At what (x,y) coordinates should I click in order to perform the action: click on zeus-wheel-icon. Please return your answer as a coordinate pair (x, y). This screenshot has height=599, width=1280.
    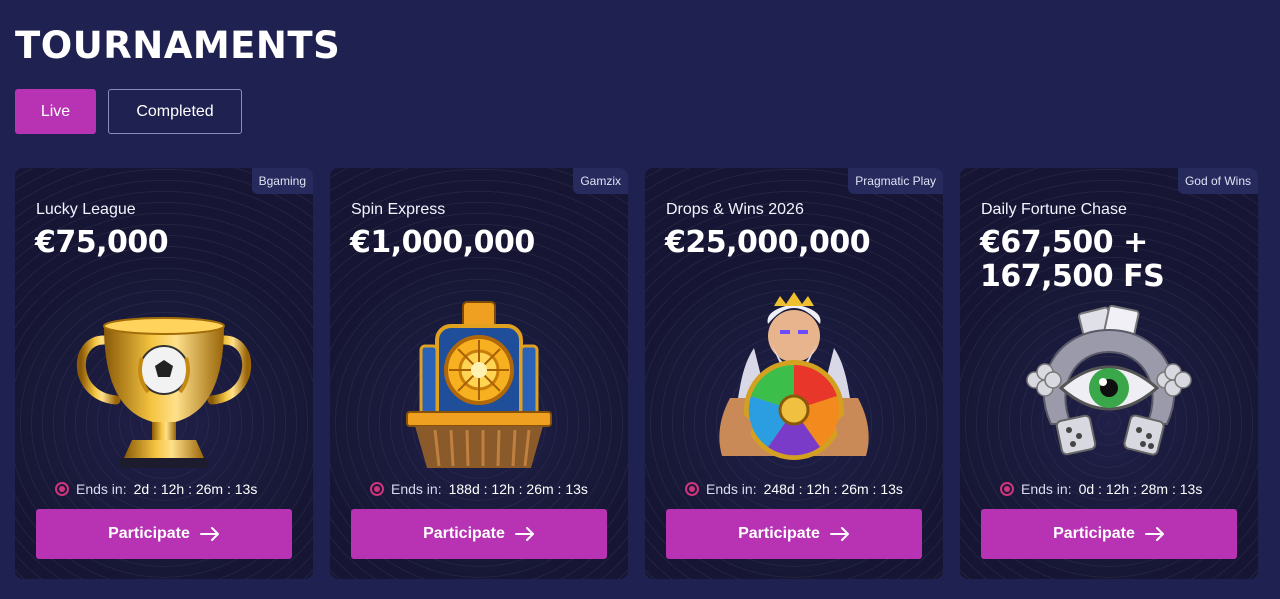
    Looking at the image, I should click on (794, 385).